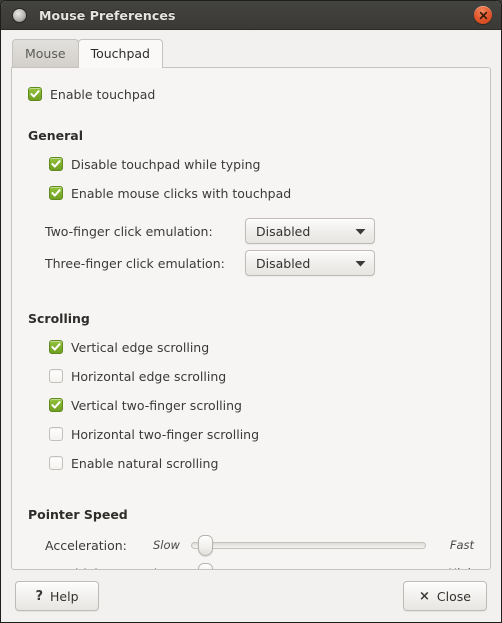 The height and width of the screenshot is (623, 502). Describe the element at coordinates (251, 347) in the screenshot. I see `vertical-edge-scrolling-row: Vertical edge scrolling` at that location.